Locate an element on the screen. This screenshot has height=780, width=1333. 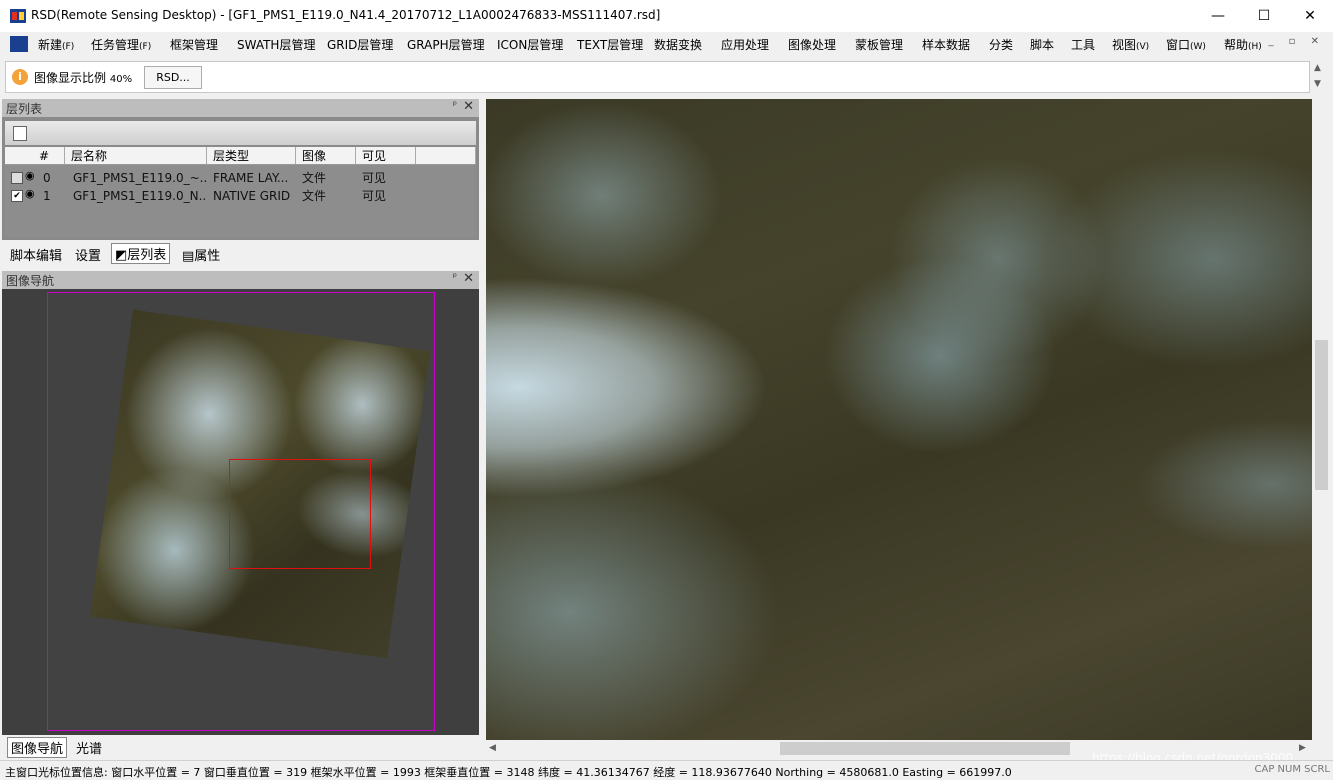
layers-panel-title: 层列表 is located at coordinates (24, 109).